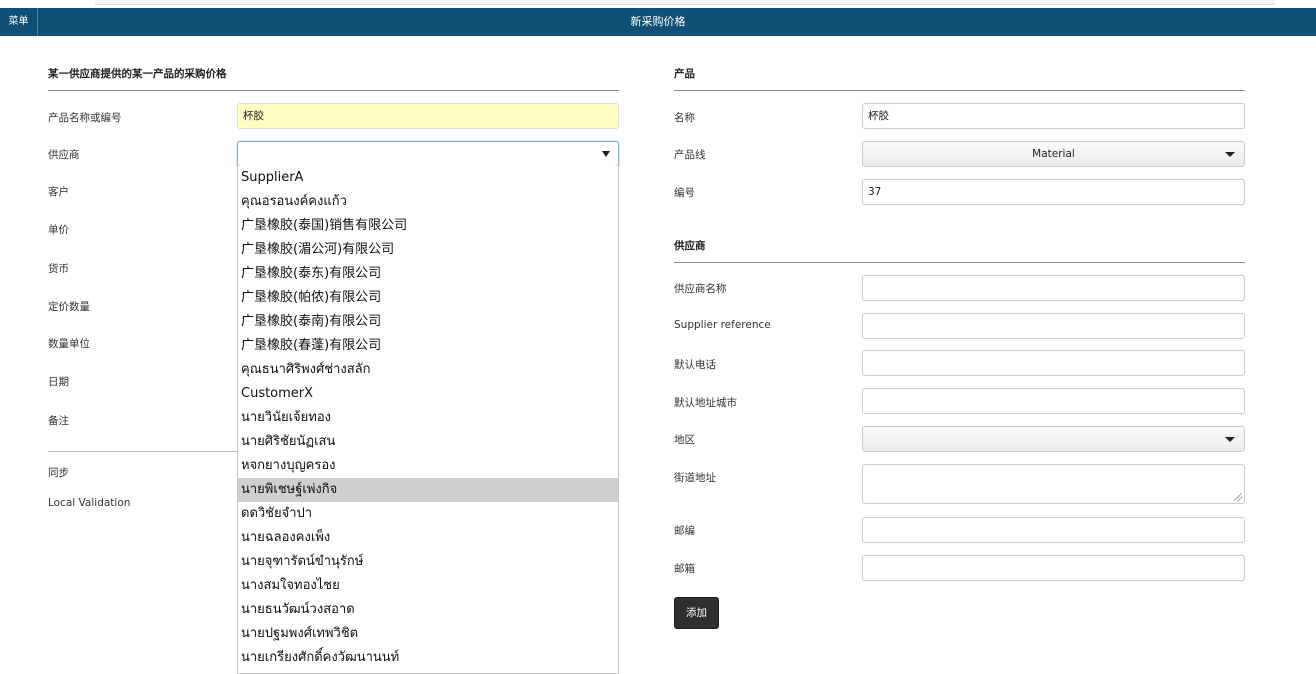  I want to click on email-input, so click(1053, 568).